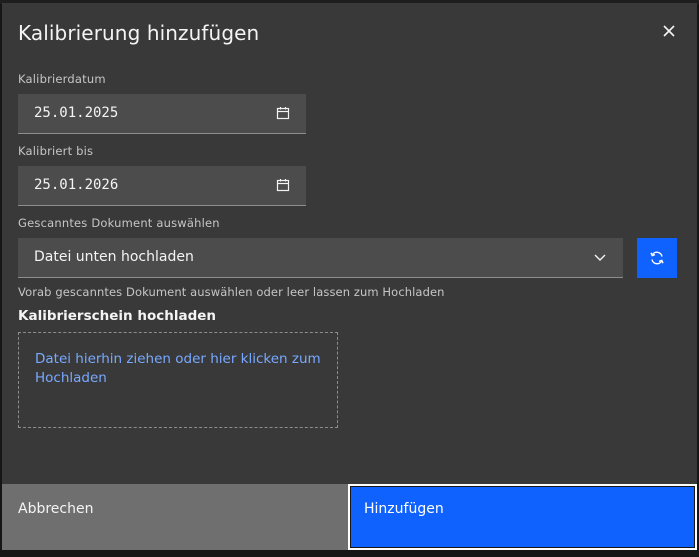 The width and height of the screenshot is (699, 557). What do you see at coordinates (117, 316) in the screenshot?
I see `upload-section-title: Kalibrierschein hochladen` at bounding box center [117, 316].